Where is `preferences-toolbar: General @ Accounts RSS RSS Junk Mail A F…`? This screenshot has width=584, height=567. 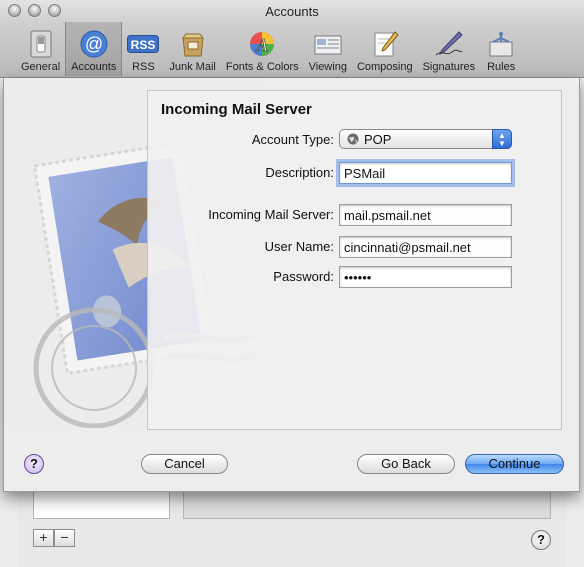
preferences-toolbar: General @ Accounts RSS RSS Junk Mail A F… is located at coordinates (269, 50).